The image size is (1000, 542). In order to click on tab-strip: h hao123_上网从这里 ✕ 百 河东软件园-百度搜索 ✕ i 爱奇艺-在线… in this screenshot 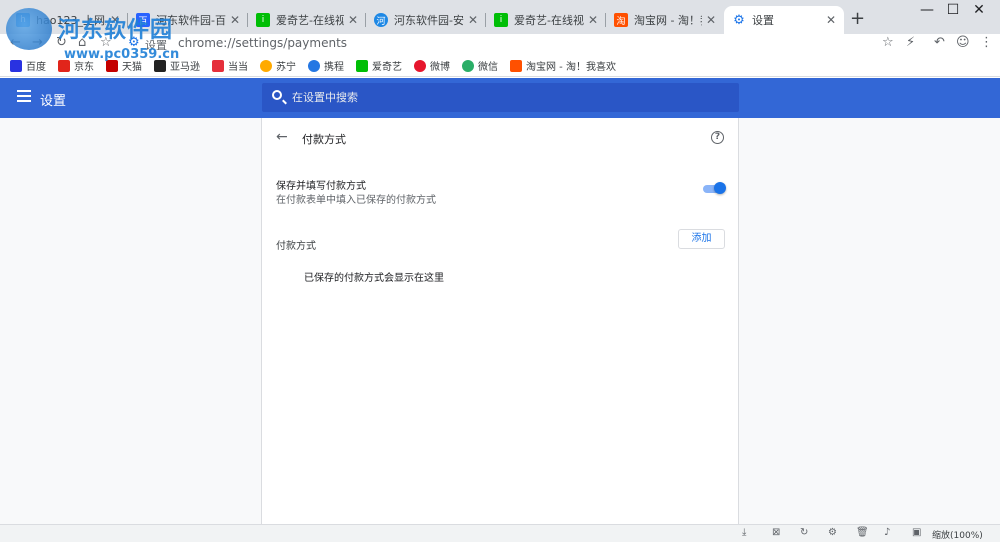, I will do `click(500, 17)`.